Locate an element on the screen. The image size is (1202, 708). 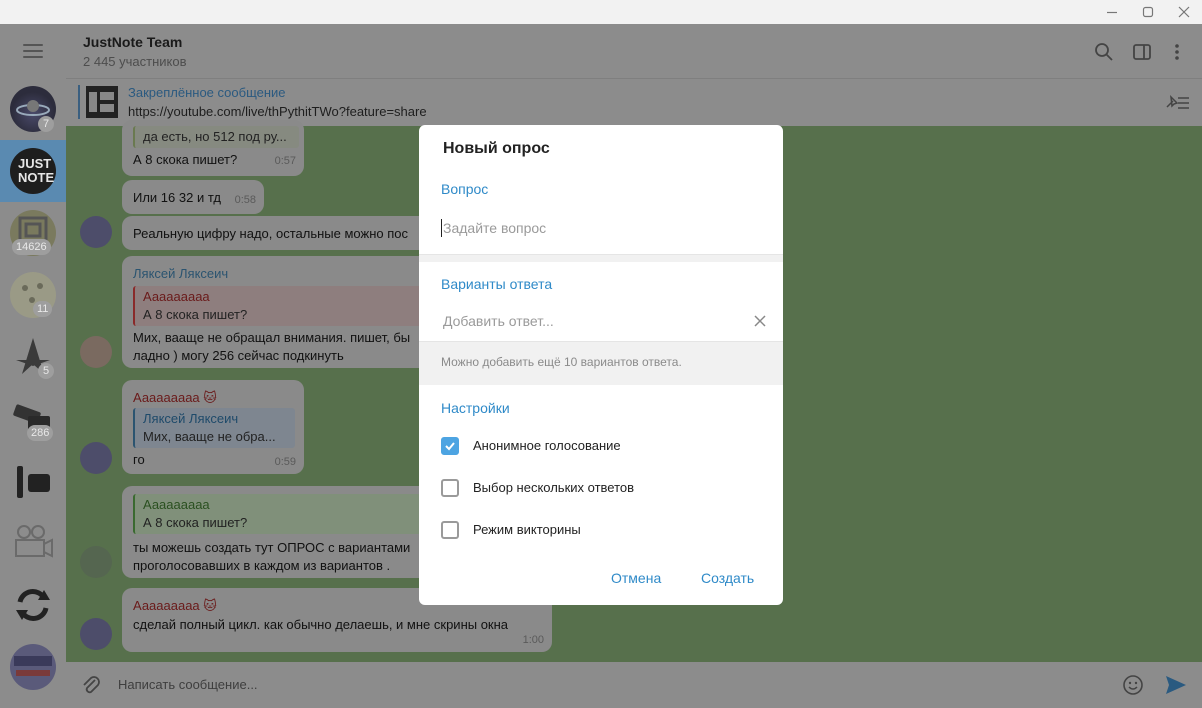
message-text: ты можешь создать тут ОПРОС с вариантами is located at coordinates (272, 547).